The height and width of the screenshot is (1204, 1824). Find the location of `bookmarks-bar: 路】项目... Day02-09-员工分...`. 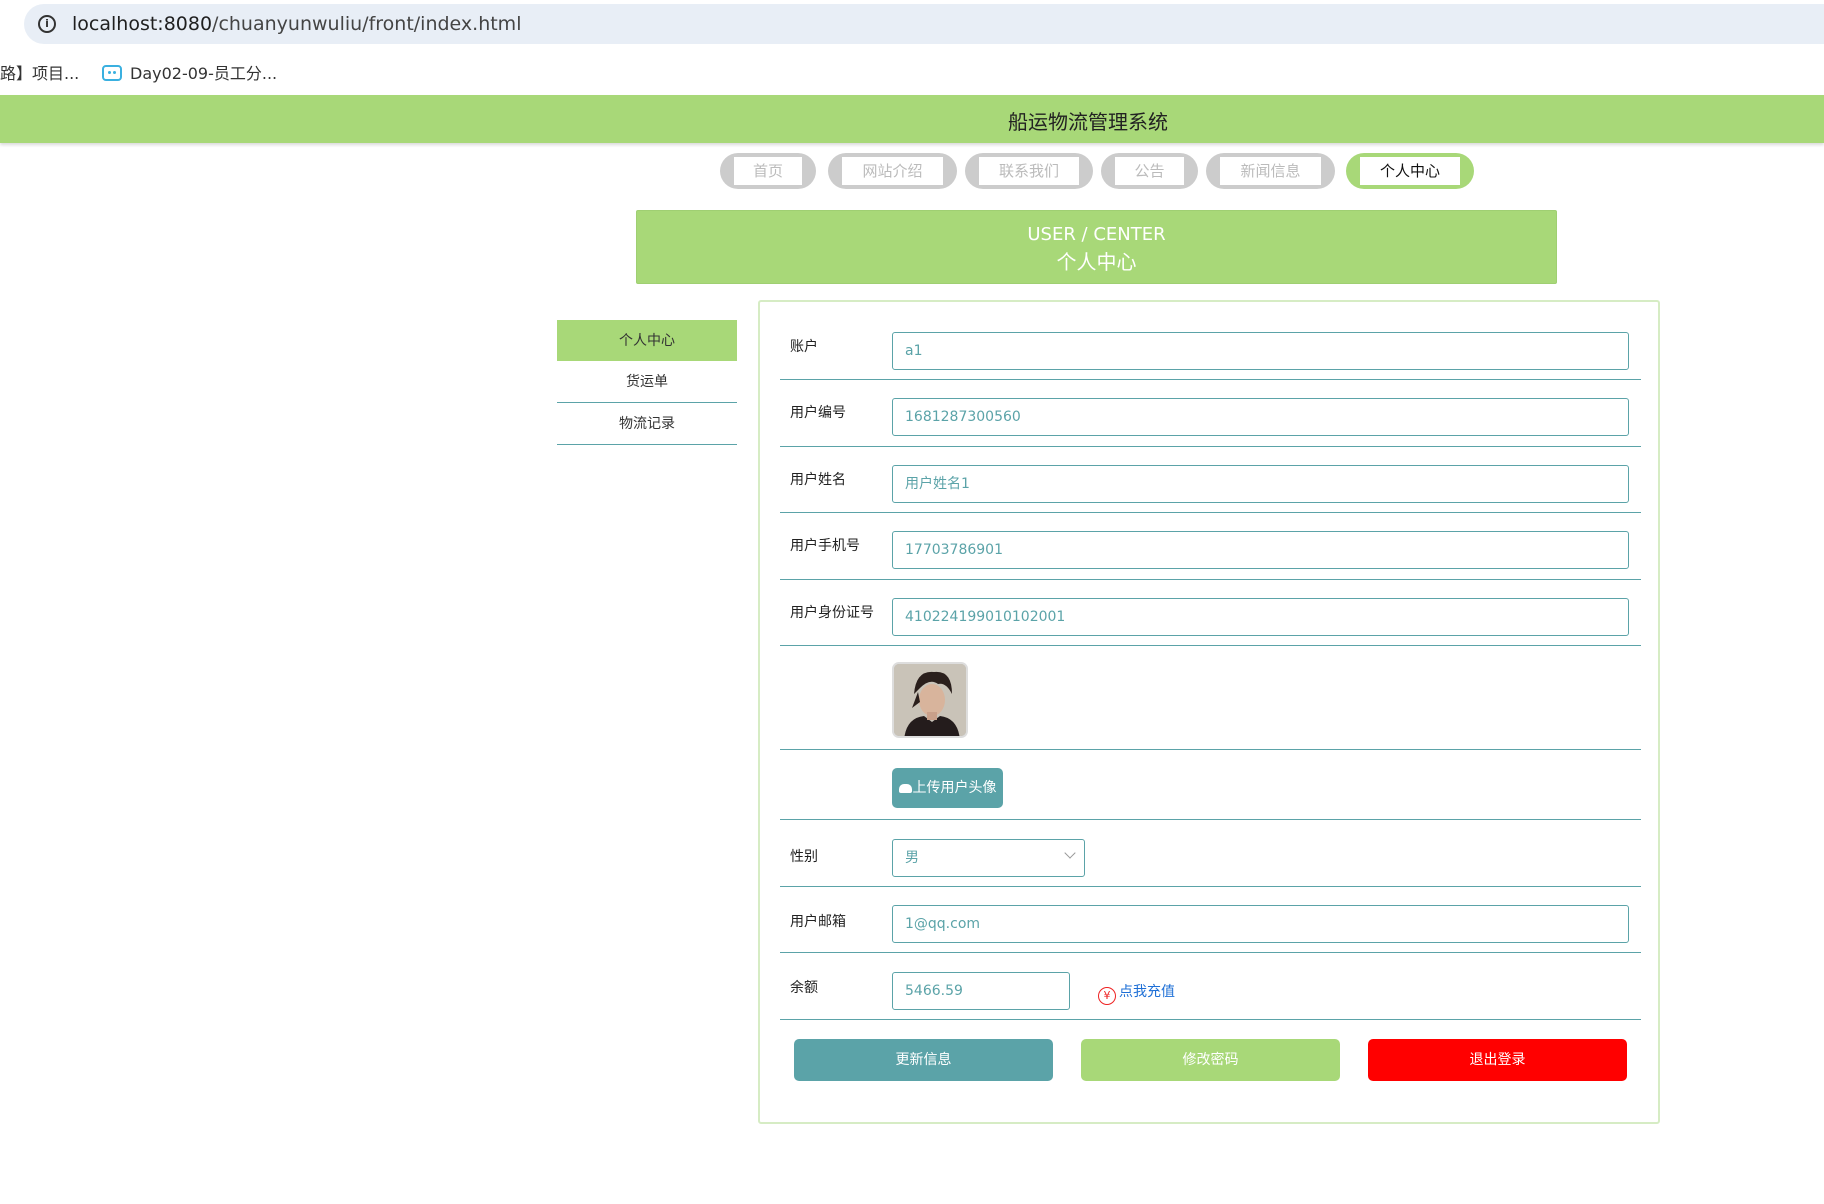

bookmarks-bar: 路】项目... Day02-09-员工分... is located at coordinates (912, 71).